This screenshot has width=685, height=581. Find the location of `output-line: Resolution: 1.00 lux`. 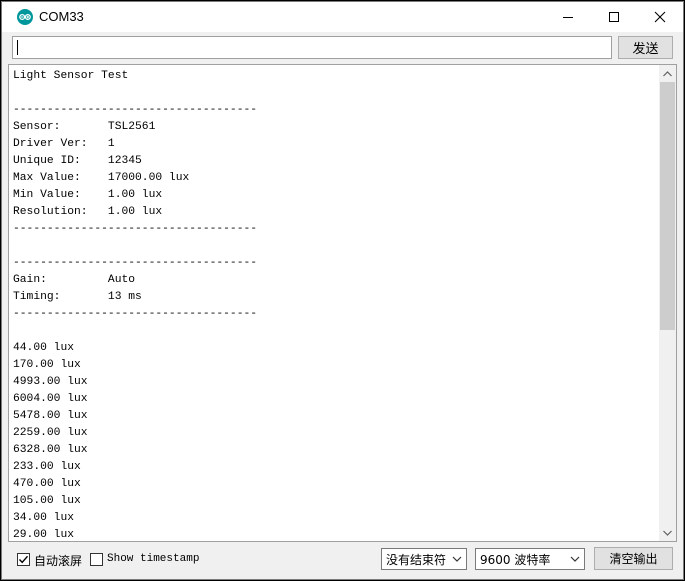

output-line: Resolution: 1.00 lux is located at coordinates (88, 212).